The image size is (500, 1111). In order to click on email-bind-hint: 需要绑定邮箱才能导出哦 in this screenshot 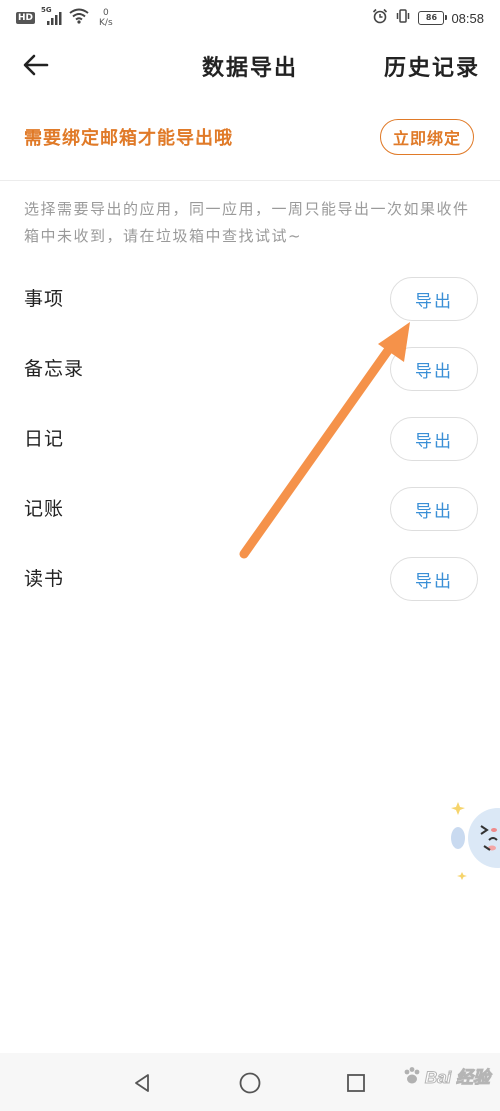, I will do `click(128, 138)`.